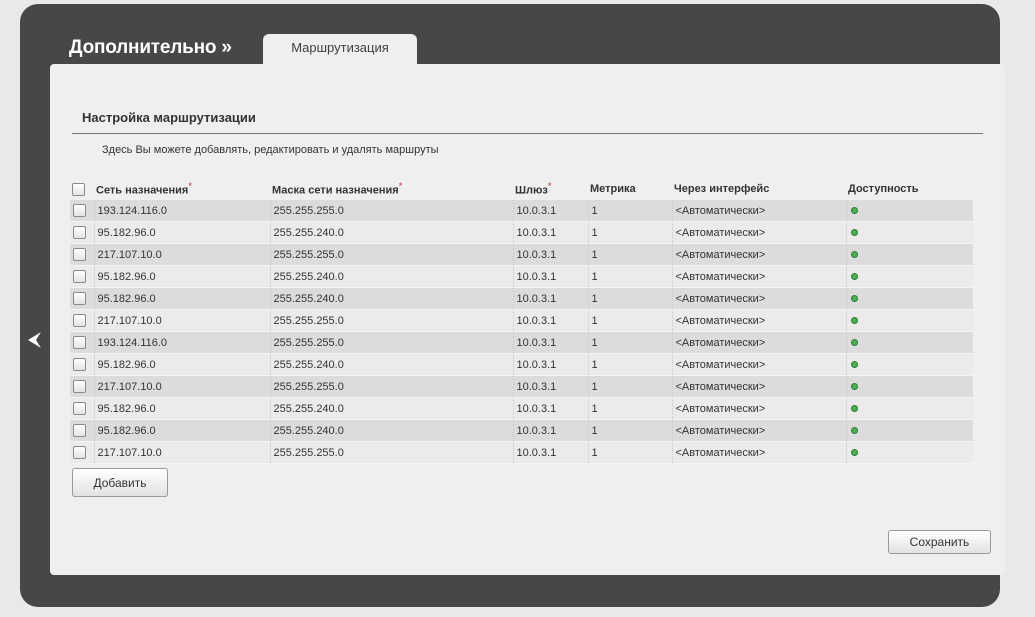 Image resolution: width=1035 pixels, height=617 pixels. What do you see at coordinates (337, 189) in the screenshot?
I see `column-header-mask: Маска сети назначения*` at bounding box center [337, 189].